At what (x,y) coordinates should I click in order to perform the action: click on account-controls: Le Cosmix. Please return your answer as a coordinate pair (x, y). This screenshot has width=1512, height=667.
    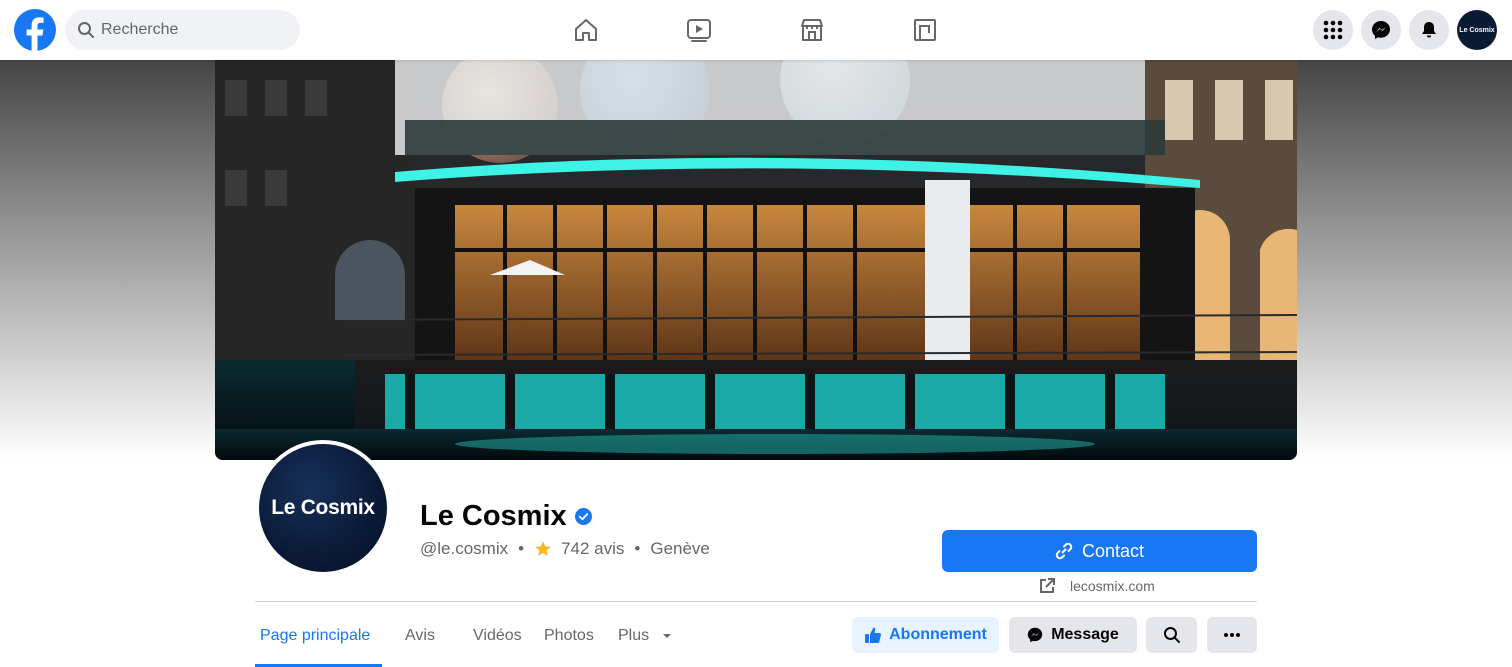
    Looking at the image, I should click on (756, 25).